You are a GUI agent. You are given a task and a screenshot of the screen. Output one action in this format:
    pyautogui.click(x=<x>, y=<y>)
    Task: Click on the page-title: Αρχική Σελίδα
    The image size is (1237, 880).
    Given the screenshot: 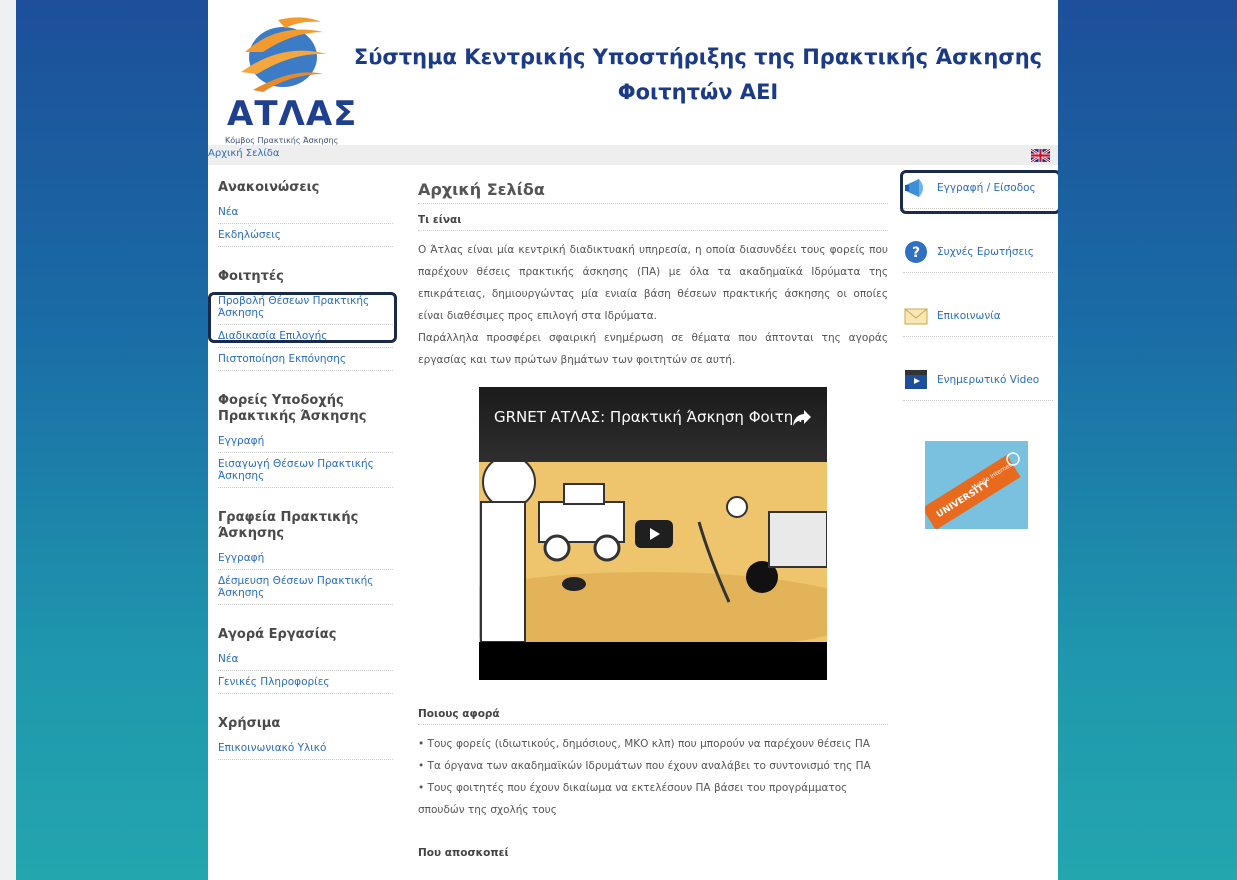 What is the action you would take?
    pyautogui.click(x=653, y=192)
    